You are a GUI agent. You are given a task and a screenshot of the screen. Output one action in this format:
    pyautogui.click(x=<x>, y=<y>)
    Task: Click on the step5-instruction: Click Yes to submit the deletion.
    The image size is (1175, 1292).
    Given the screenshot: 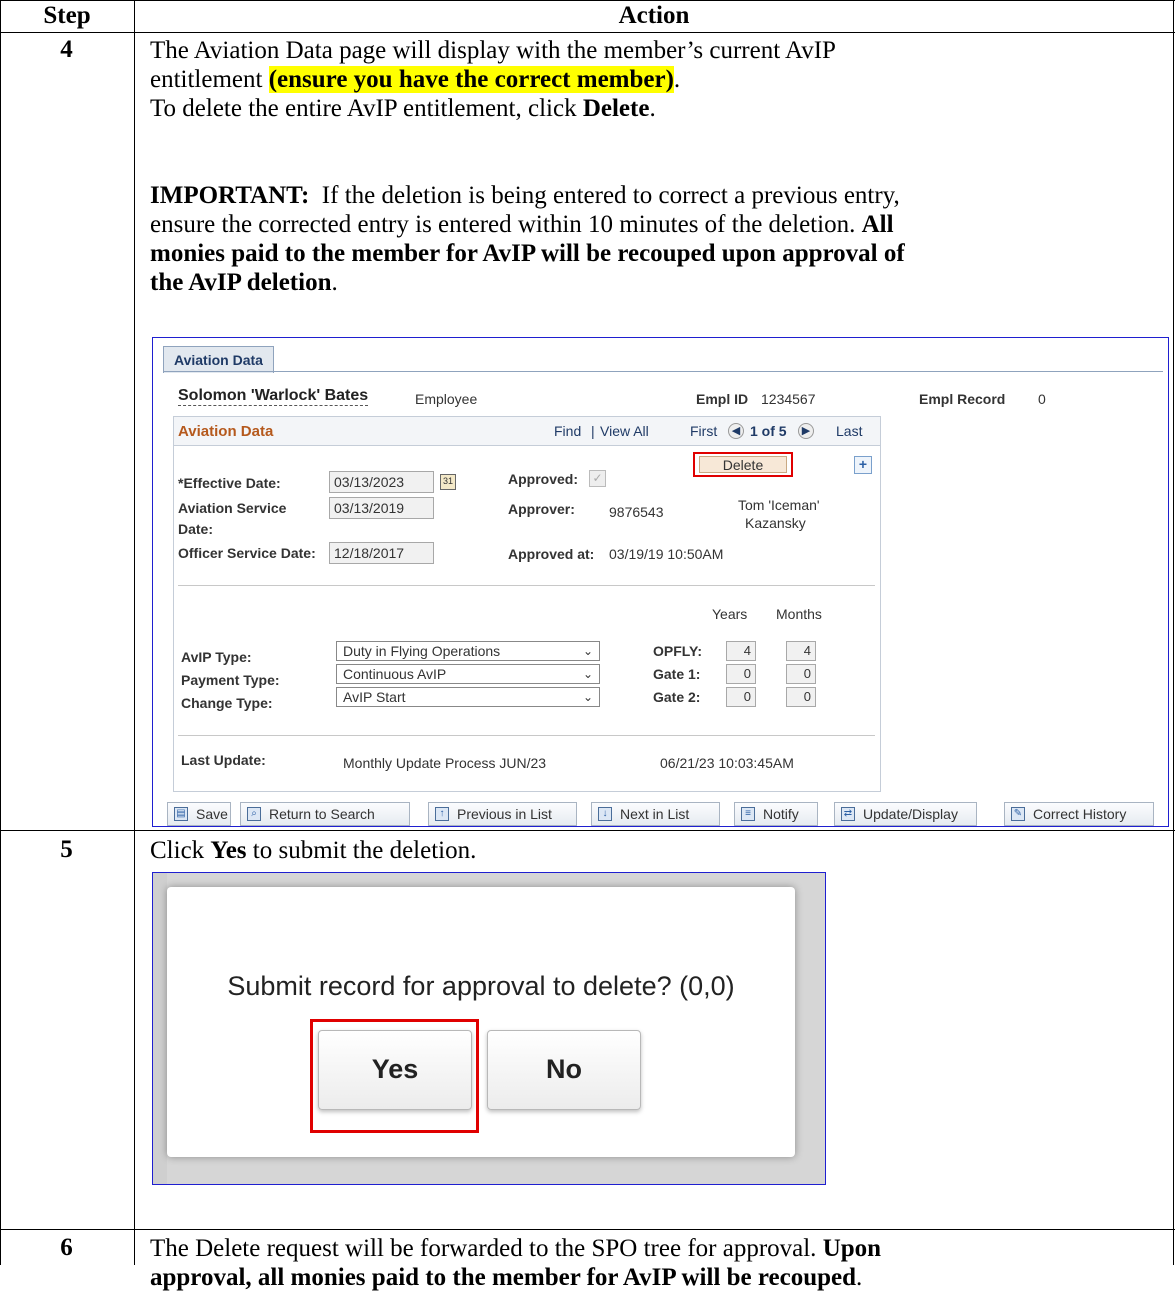 What is the action you would take?
    pyautogui.click(x=313, y=850)
    